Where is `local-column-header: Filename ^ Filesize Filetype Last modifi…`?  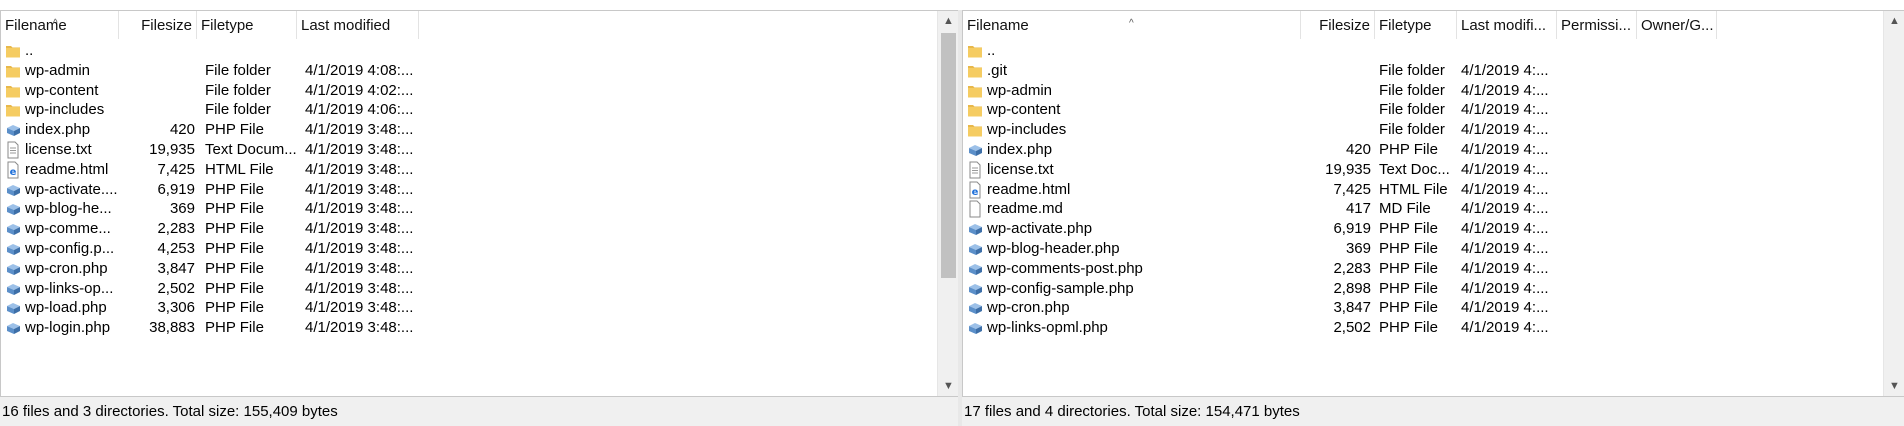 local-column-header: Filename ^ Filesize Filetype Last modifi… is located at coordinates (469, 25).